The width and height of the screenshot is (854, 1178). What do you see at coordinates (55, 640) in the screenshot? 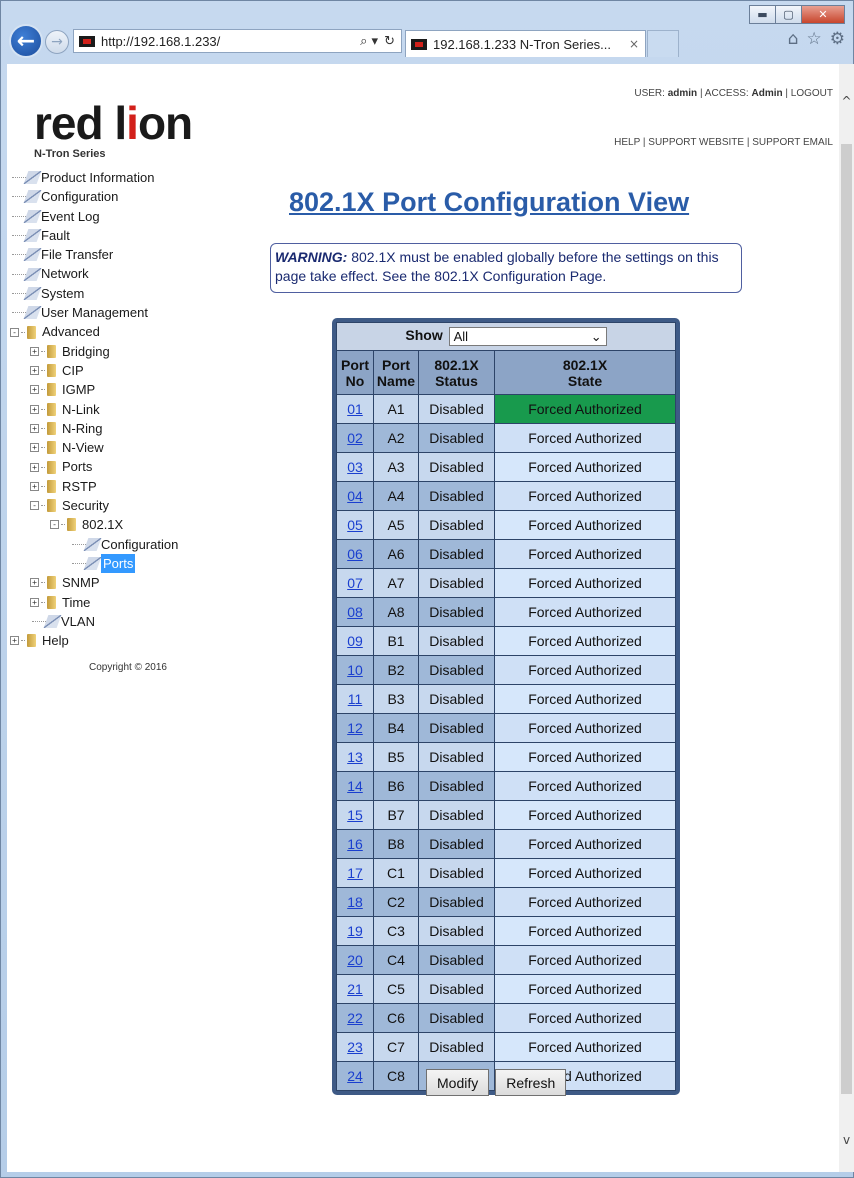
I see `tree-item-label: Help` at bounding box center [55, 640].